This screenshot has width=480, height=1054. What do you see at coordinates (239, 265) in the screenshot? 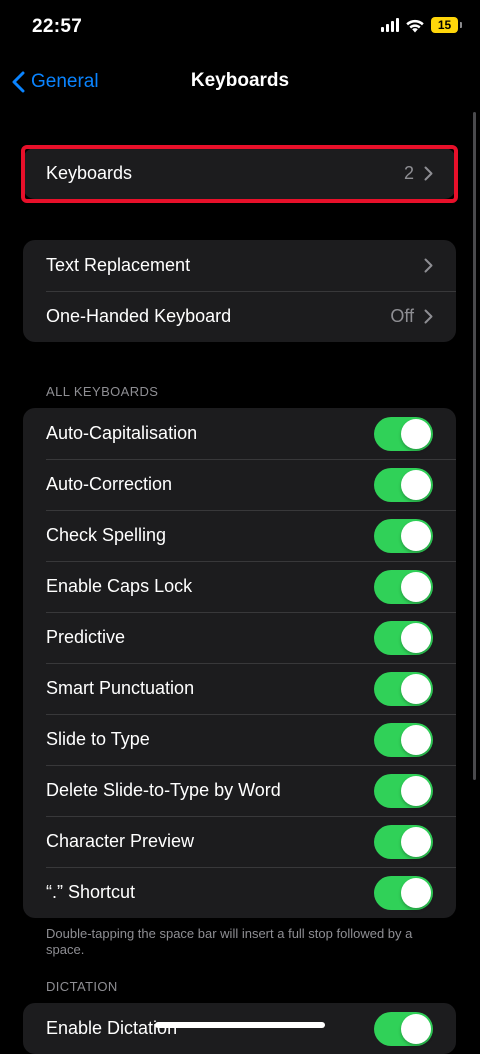
I see `text-replacement-row: Text Replacement` at bounding box center [239, 265].